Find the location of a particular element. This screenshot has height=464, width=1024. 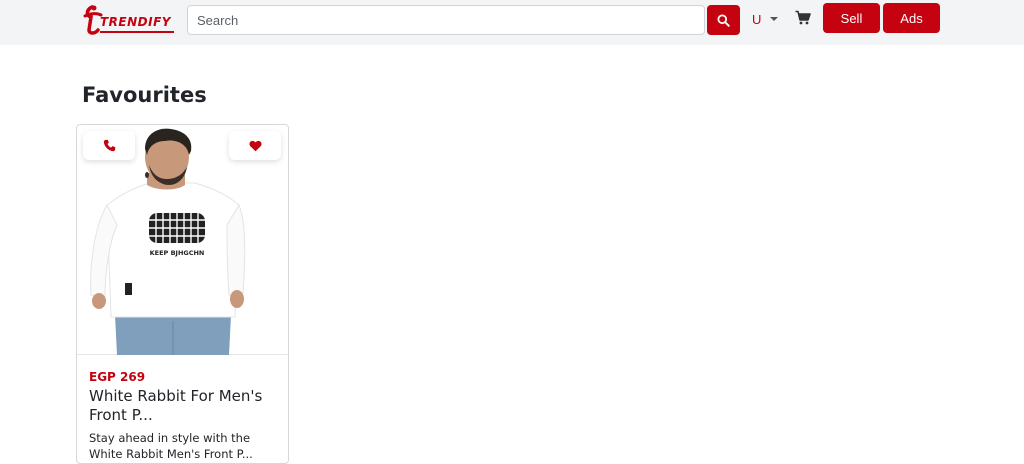

chevron-down-icon is located at coordinates (774, 19).